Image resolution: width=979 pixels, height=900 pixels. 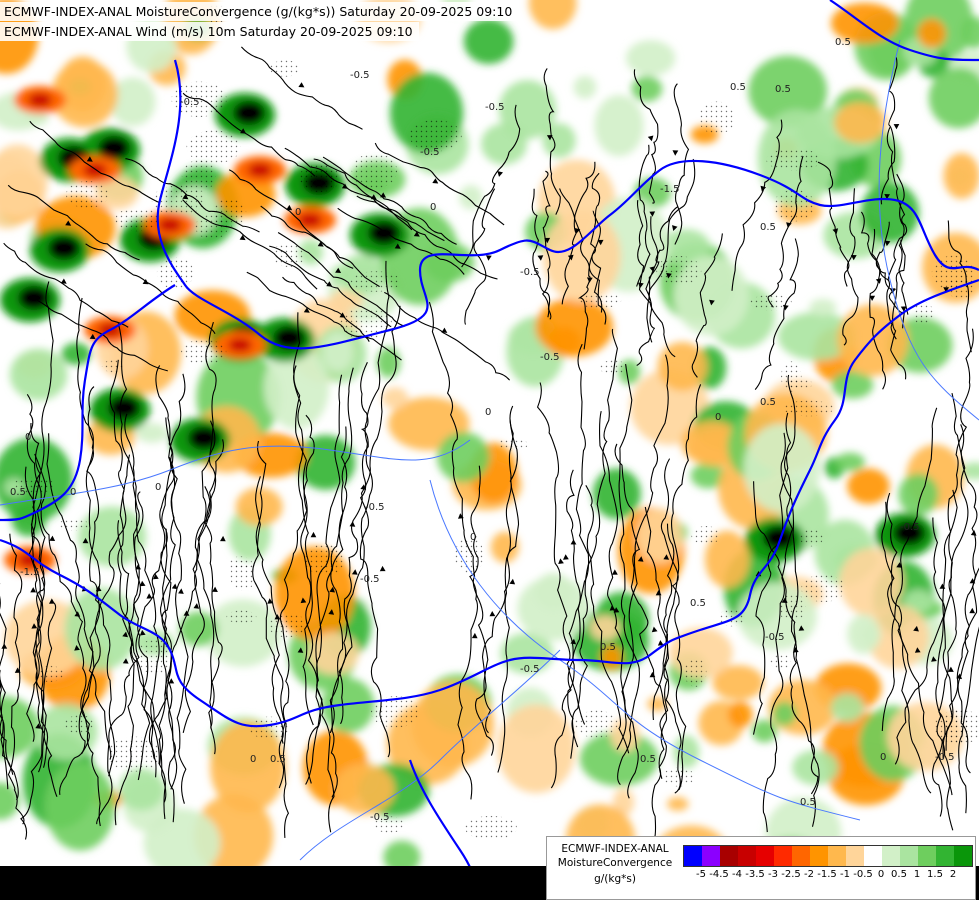 I want to click on colorbar-tick-label: -2, so click(x=809, y=874).